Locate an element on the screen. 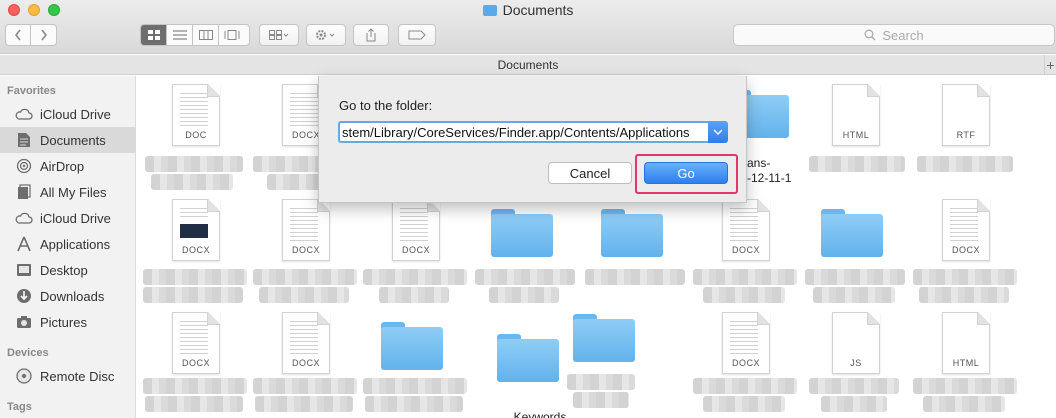 Image resolution: width=1056 pixels, height=418 pixels. sidebar-item-documents: Documents is located at coordinates (68, 140).